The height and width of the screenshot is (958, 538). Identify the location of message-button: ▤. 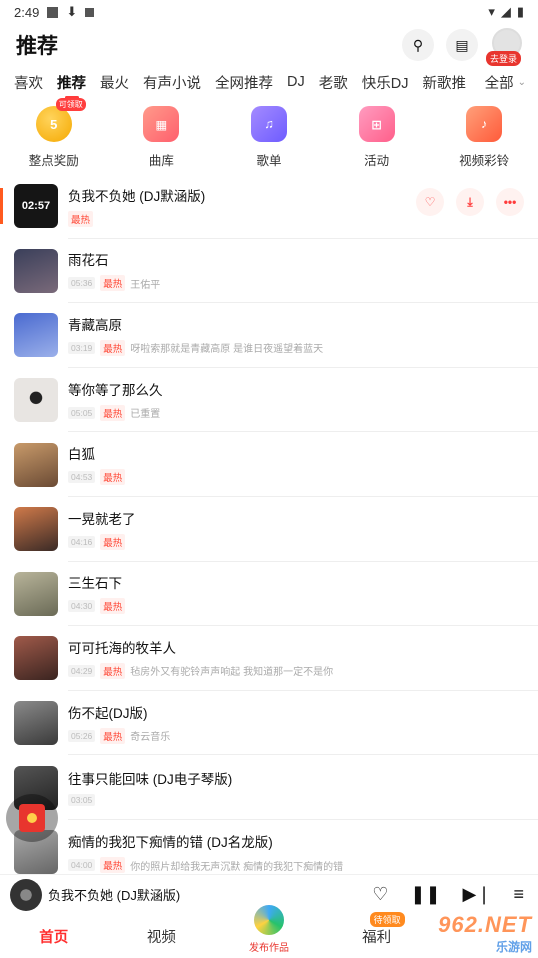
(462, 45).